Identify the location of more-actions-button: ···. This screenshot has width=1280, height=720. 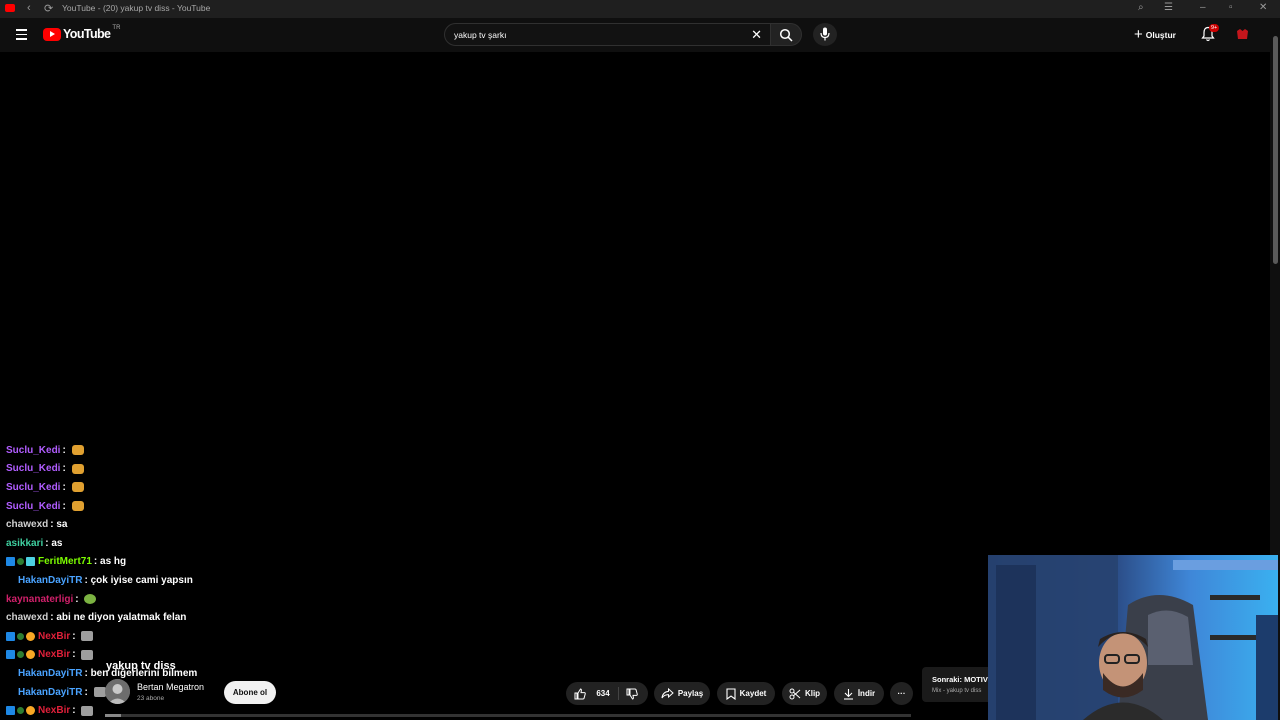
(901, 693).